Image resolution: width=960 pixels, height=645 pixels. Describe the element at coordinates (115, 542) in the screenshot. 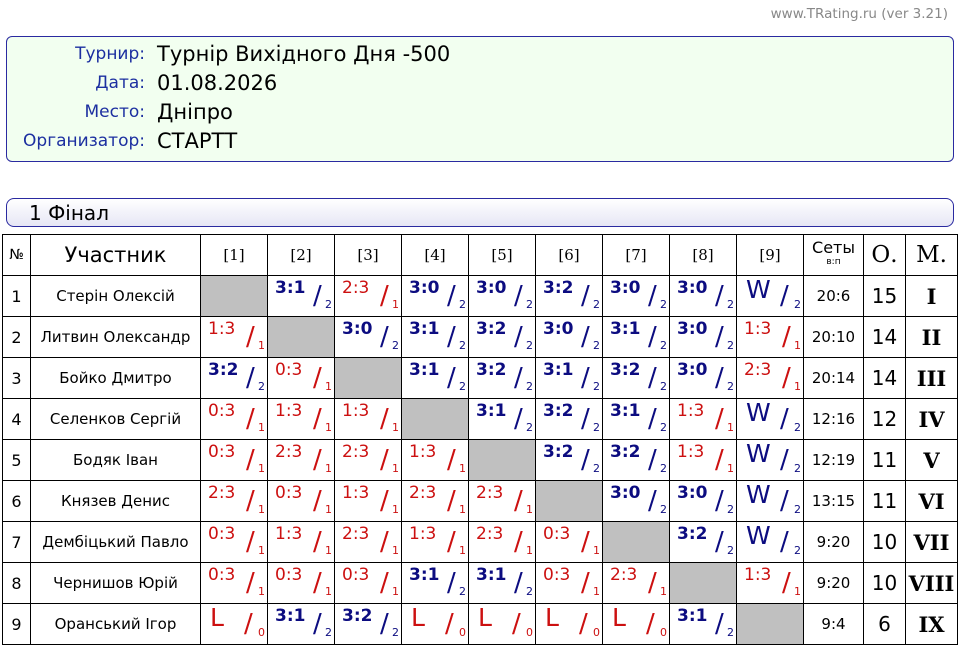

I see `player-name: Дембіцький Павло` at that location.